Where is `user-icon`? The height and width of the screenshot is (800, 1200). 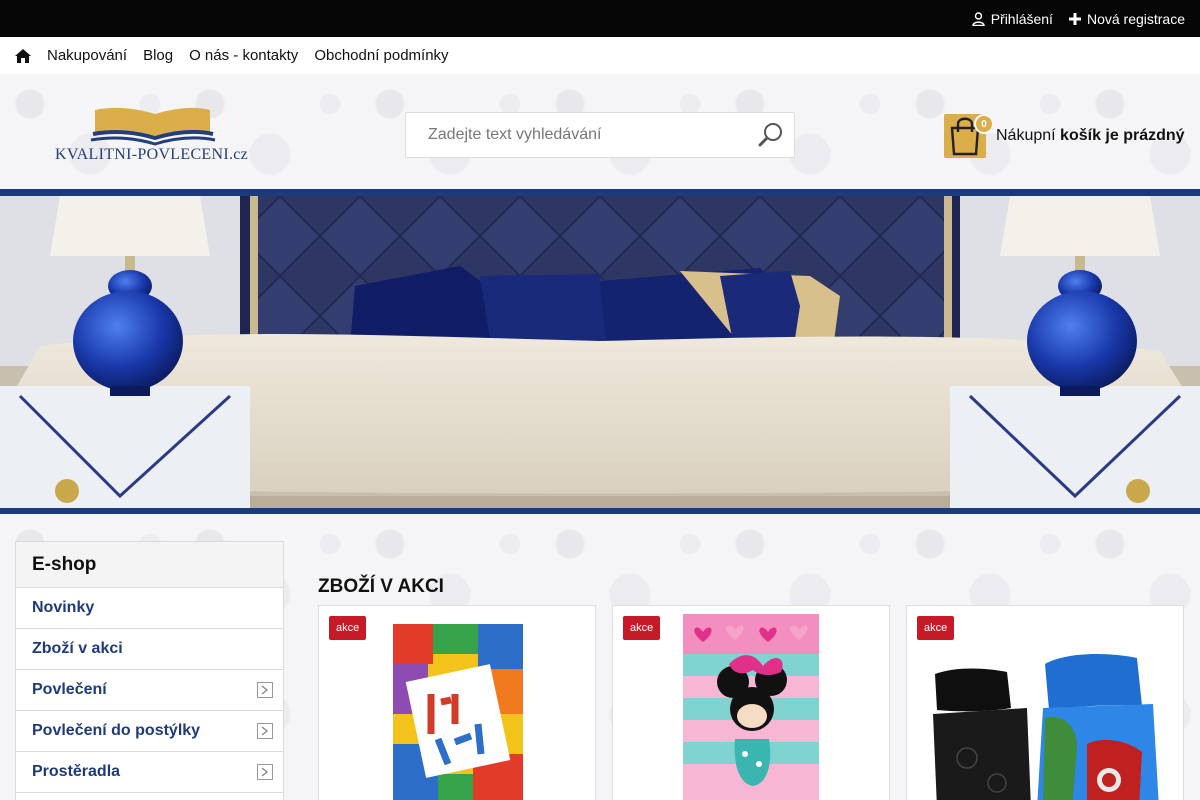 user-icon is located at coordinates (978, 18).